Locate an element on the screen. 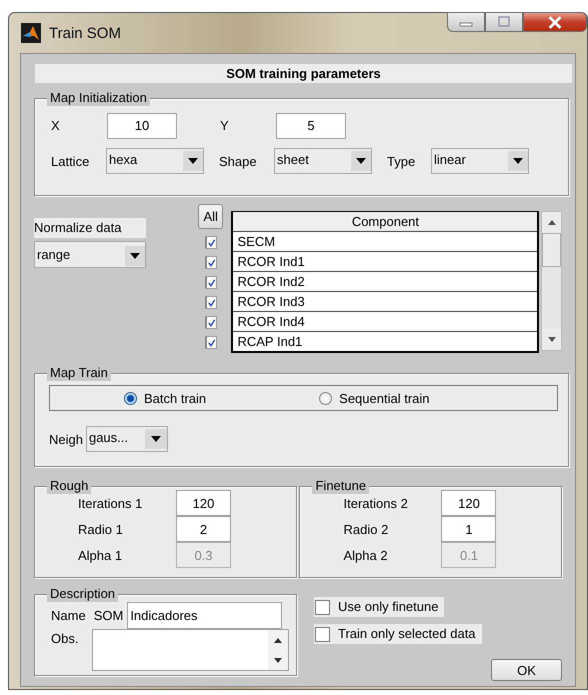 The height and width of the screenshot is (695, 588). checkbox: Use only finetune is located at coordinates (379, 607).